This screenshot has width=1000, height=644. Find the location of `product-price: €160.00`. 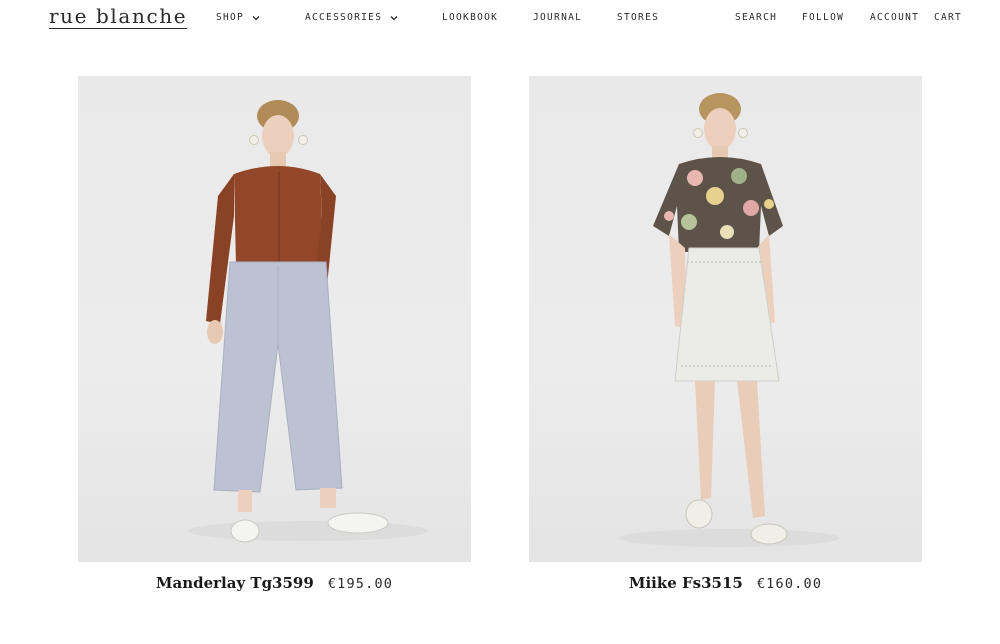

product-price: €160.00 is located at coordinates (789, 584).